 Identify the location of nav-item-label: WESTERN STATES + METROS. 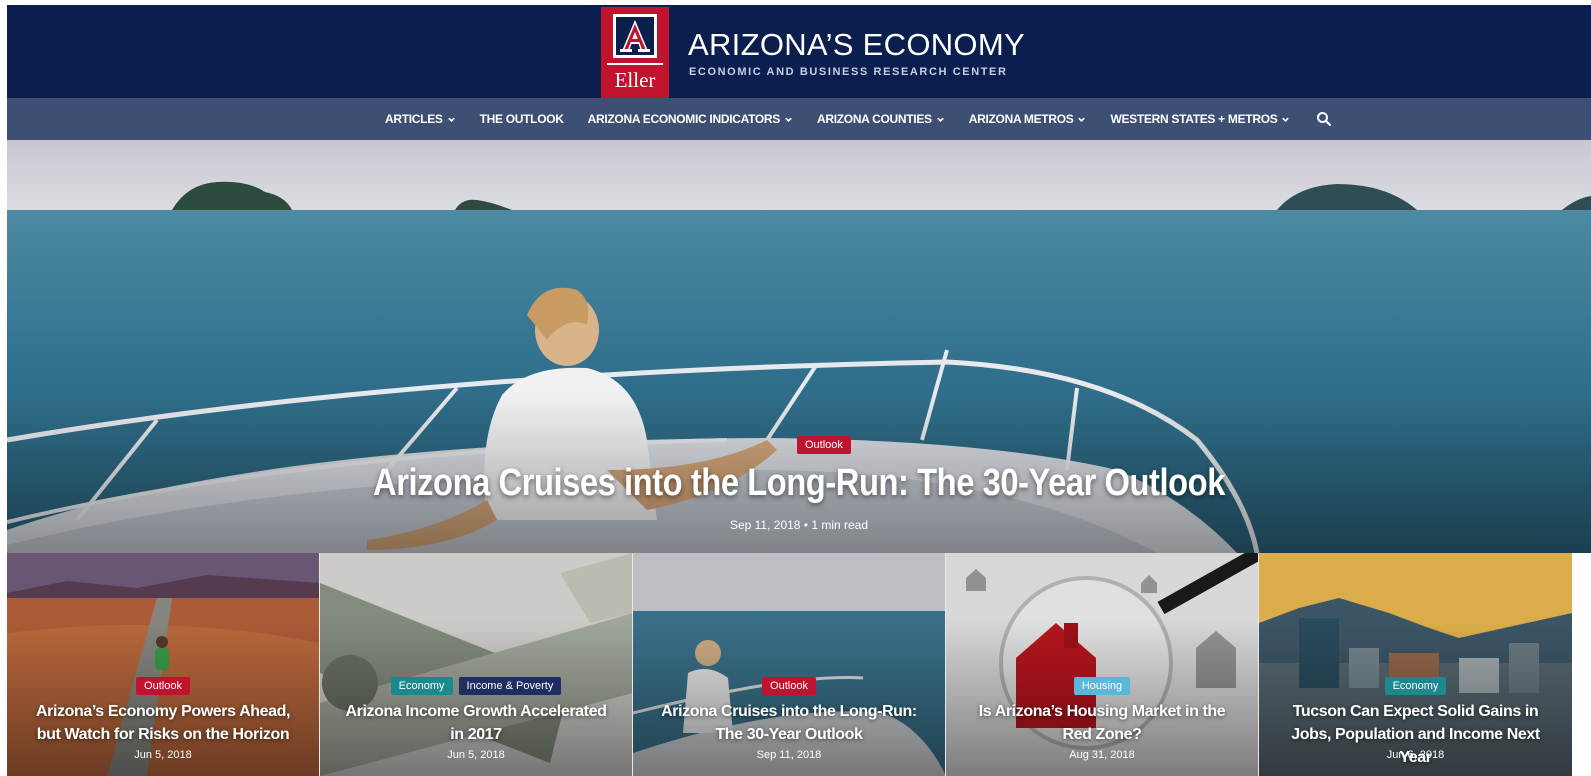
(1194, 119).